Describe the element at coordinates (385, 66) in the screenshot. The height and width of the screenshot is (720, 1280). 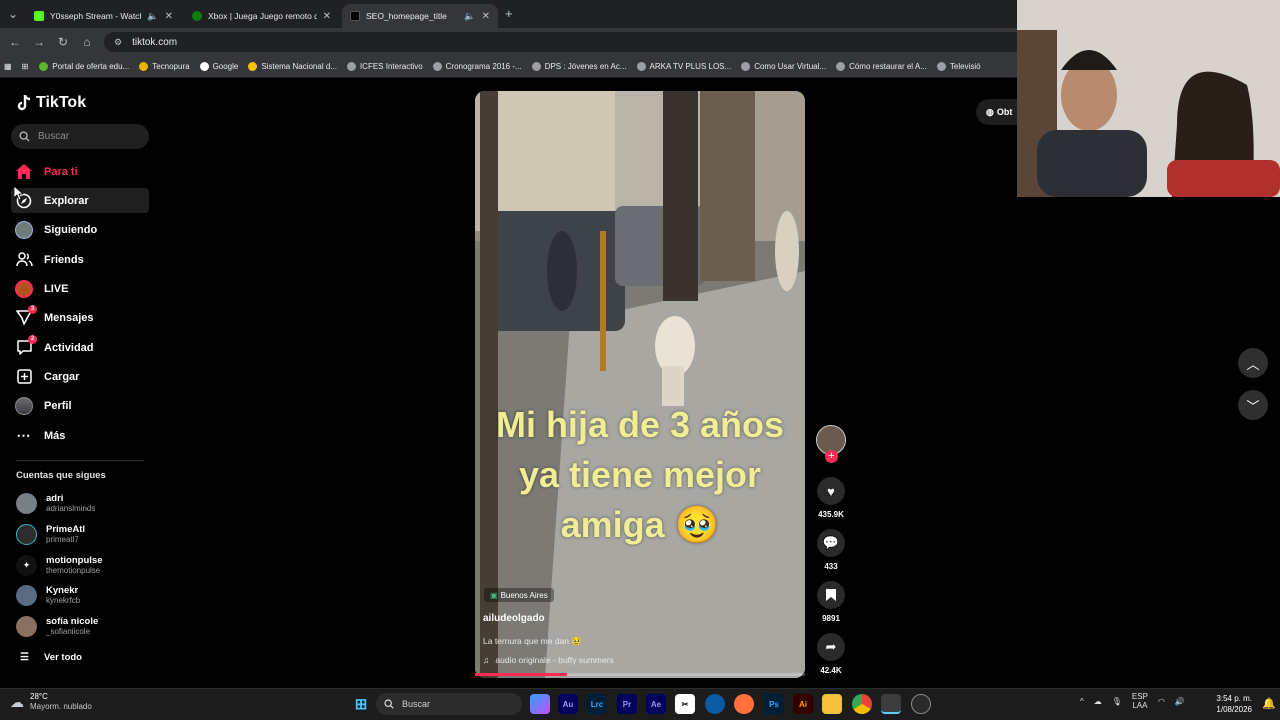
I see `bookmark-item: ICFES Interactivo` at that location.